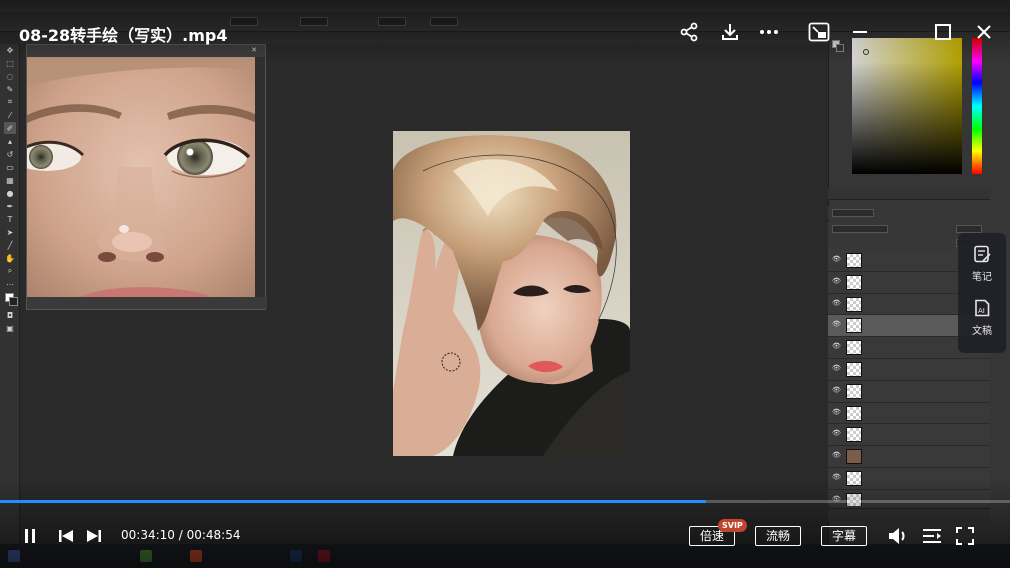  I want to click on layers-filter-row, so click(909, 213).